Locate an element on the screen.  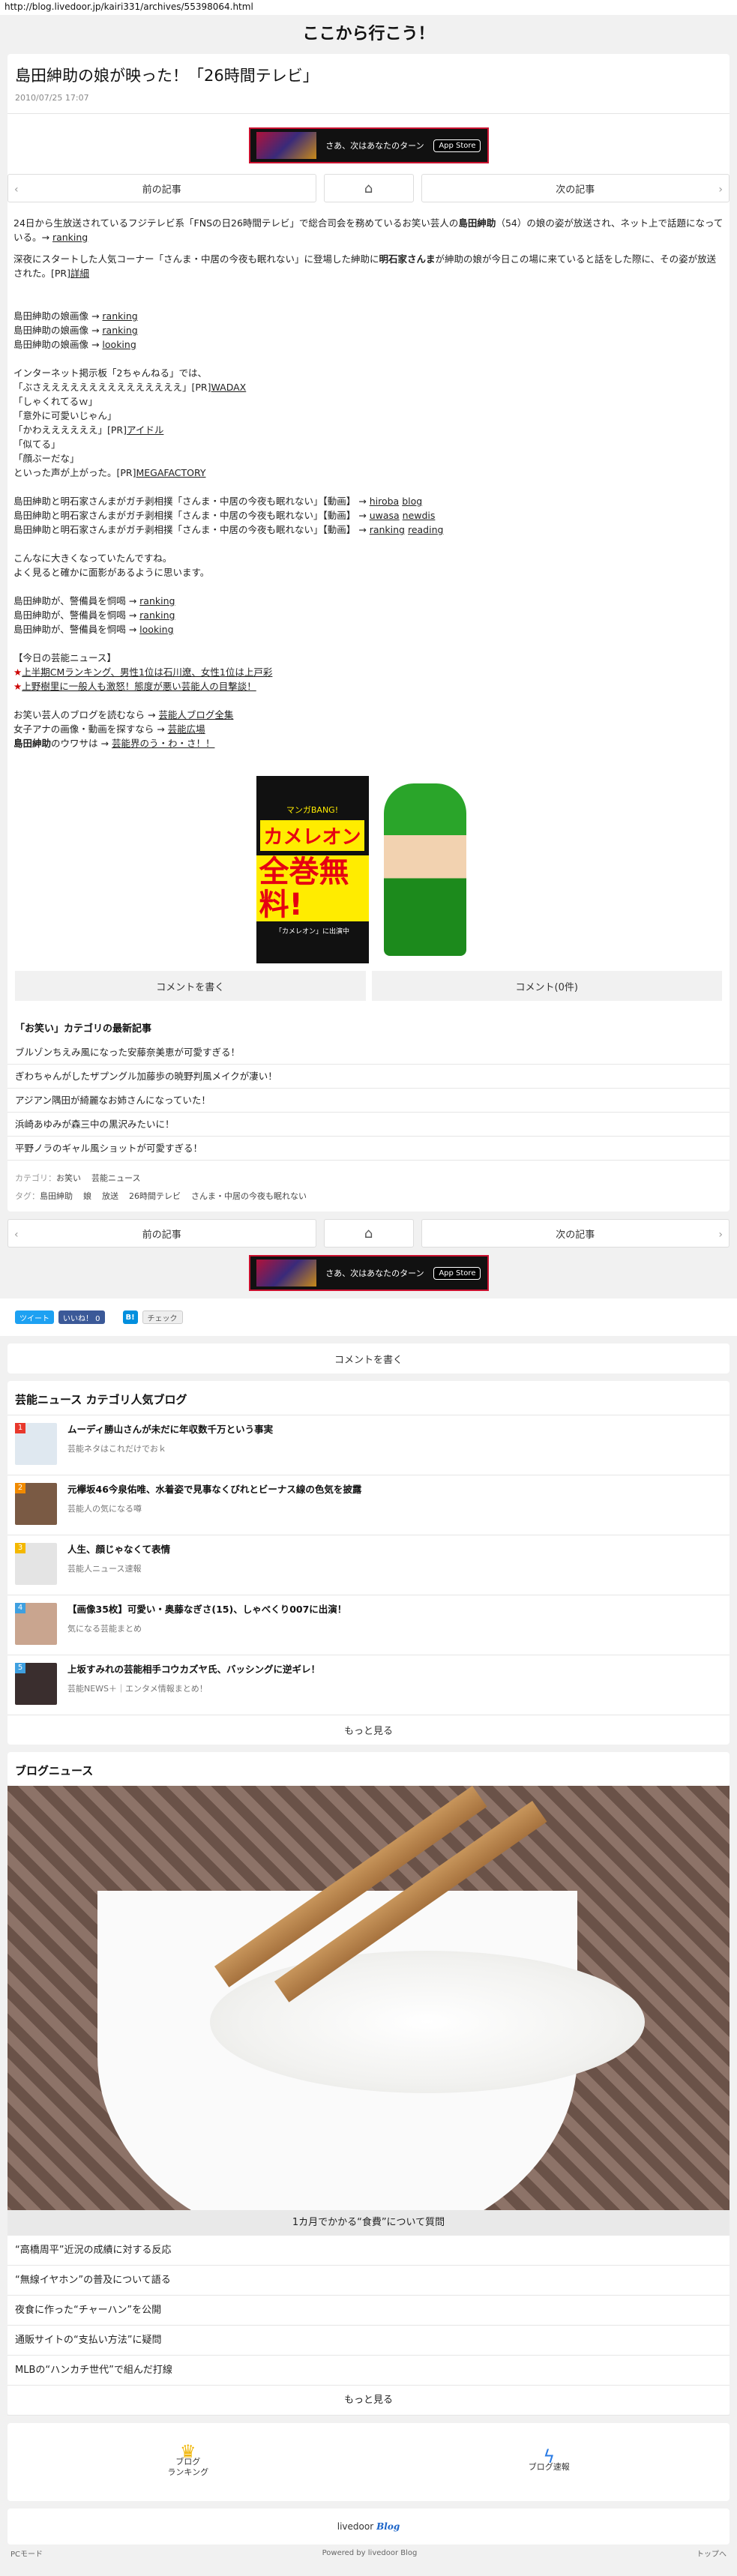
geinin-blog-link: 芸能人ブログ全集 is located at coordinates (195, 714).